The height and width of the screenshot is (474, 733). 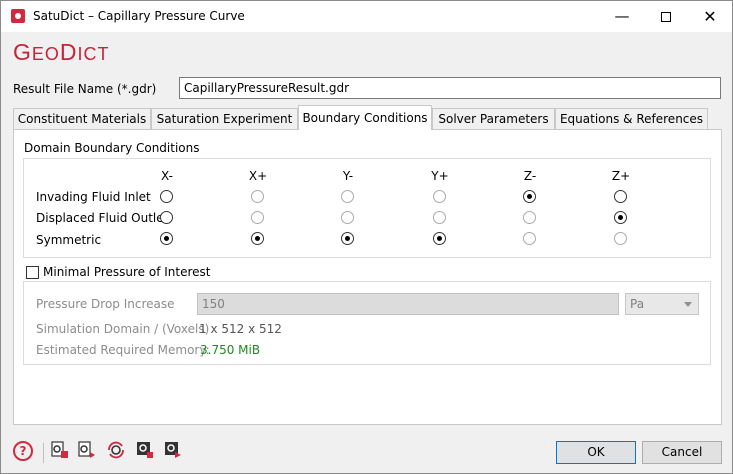 What do you see at coordinates (688, 304) in the screenshot?
I see `chevron-down-icon` at bounding box center [688, 304].